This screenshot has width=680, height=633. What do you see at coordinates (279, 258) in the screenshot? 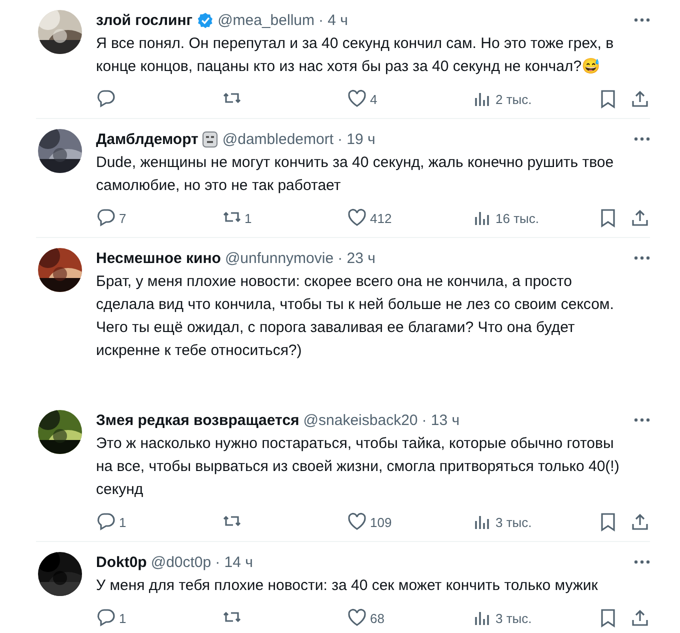
I see `user-handle: @unfunnymovie` at bounding box center [279, 258].